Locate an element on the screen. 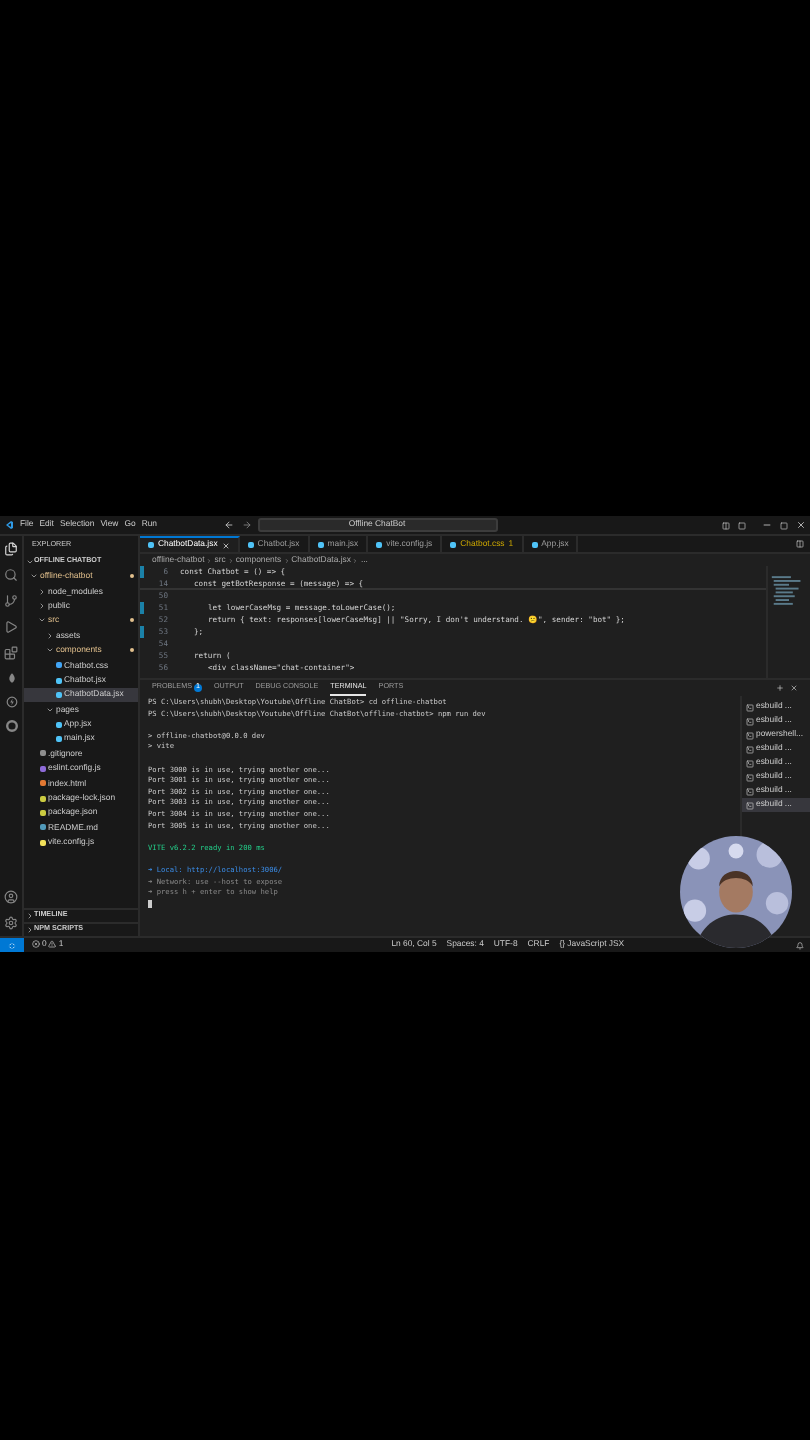 Image resolution: width=810 pixels, height=1440 pixels. files-icon is located at coordinates (11, 549).